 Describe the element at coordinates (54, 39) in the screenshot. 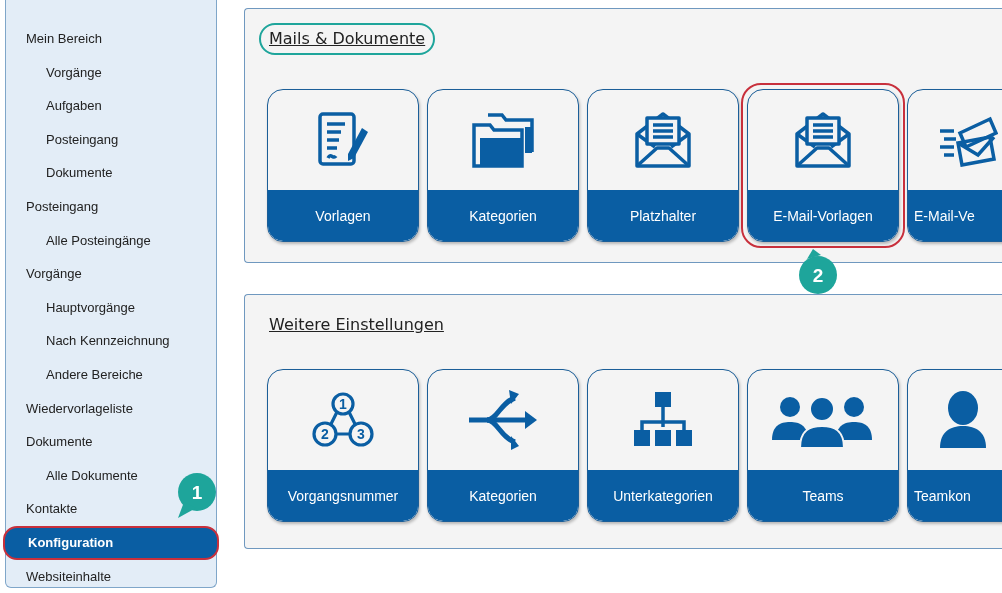

I see `sidebar-item: Mein Bereich` at that location.